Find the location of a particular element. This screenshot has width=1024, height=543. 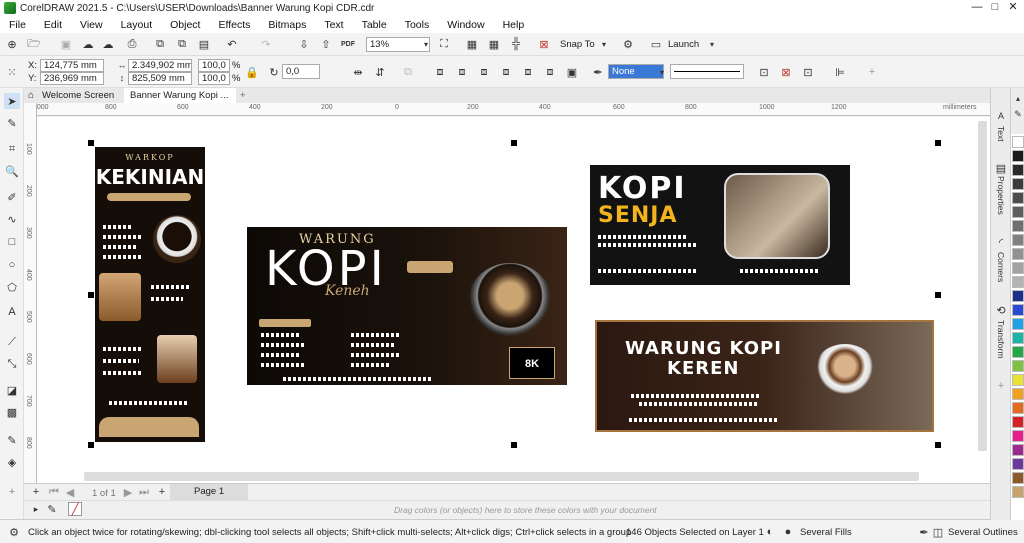

menu-edit: Edit is located at coordinates (53, 25).